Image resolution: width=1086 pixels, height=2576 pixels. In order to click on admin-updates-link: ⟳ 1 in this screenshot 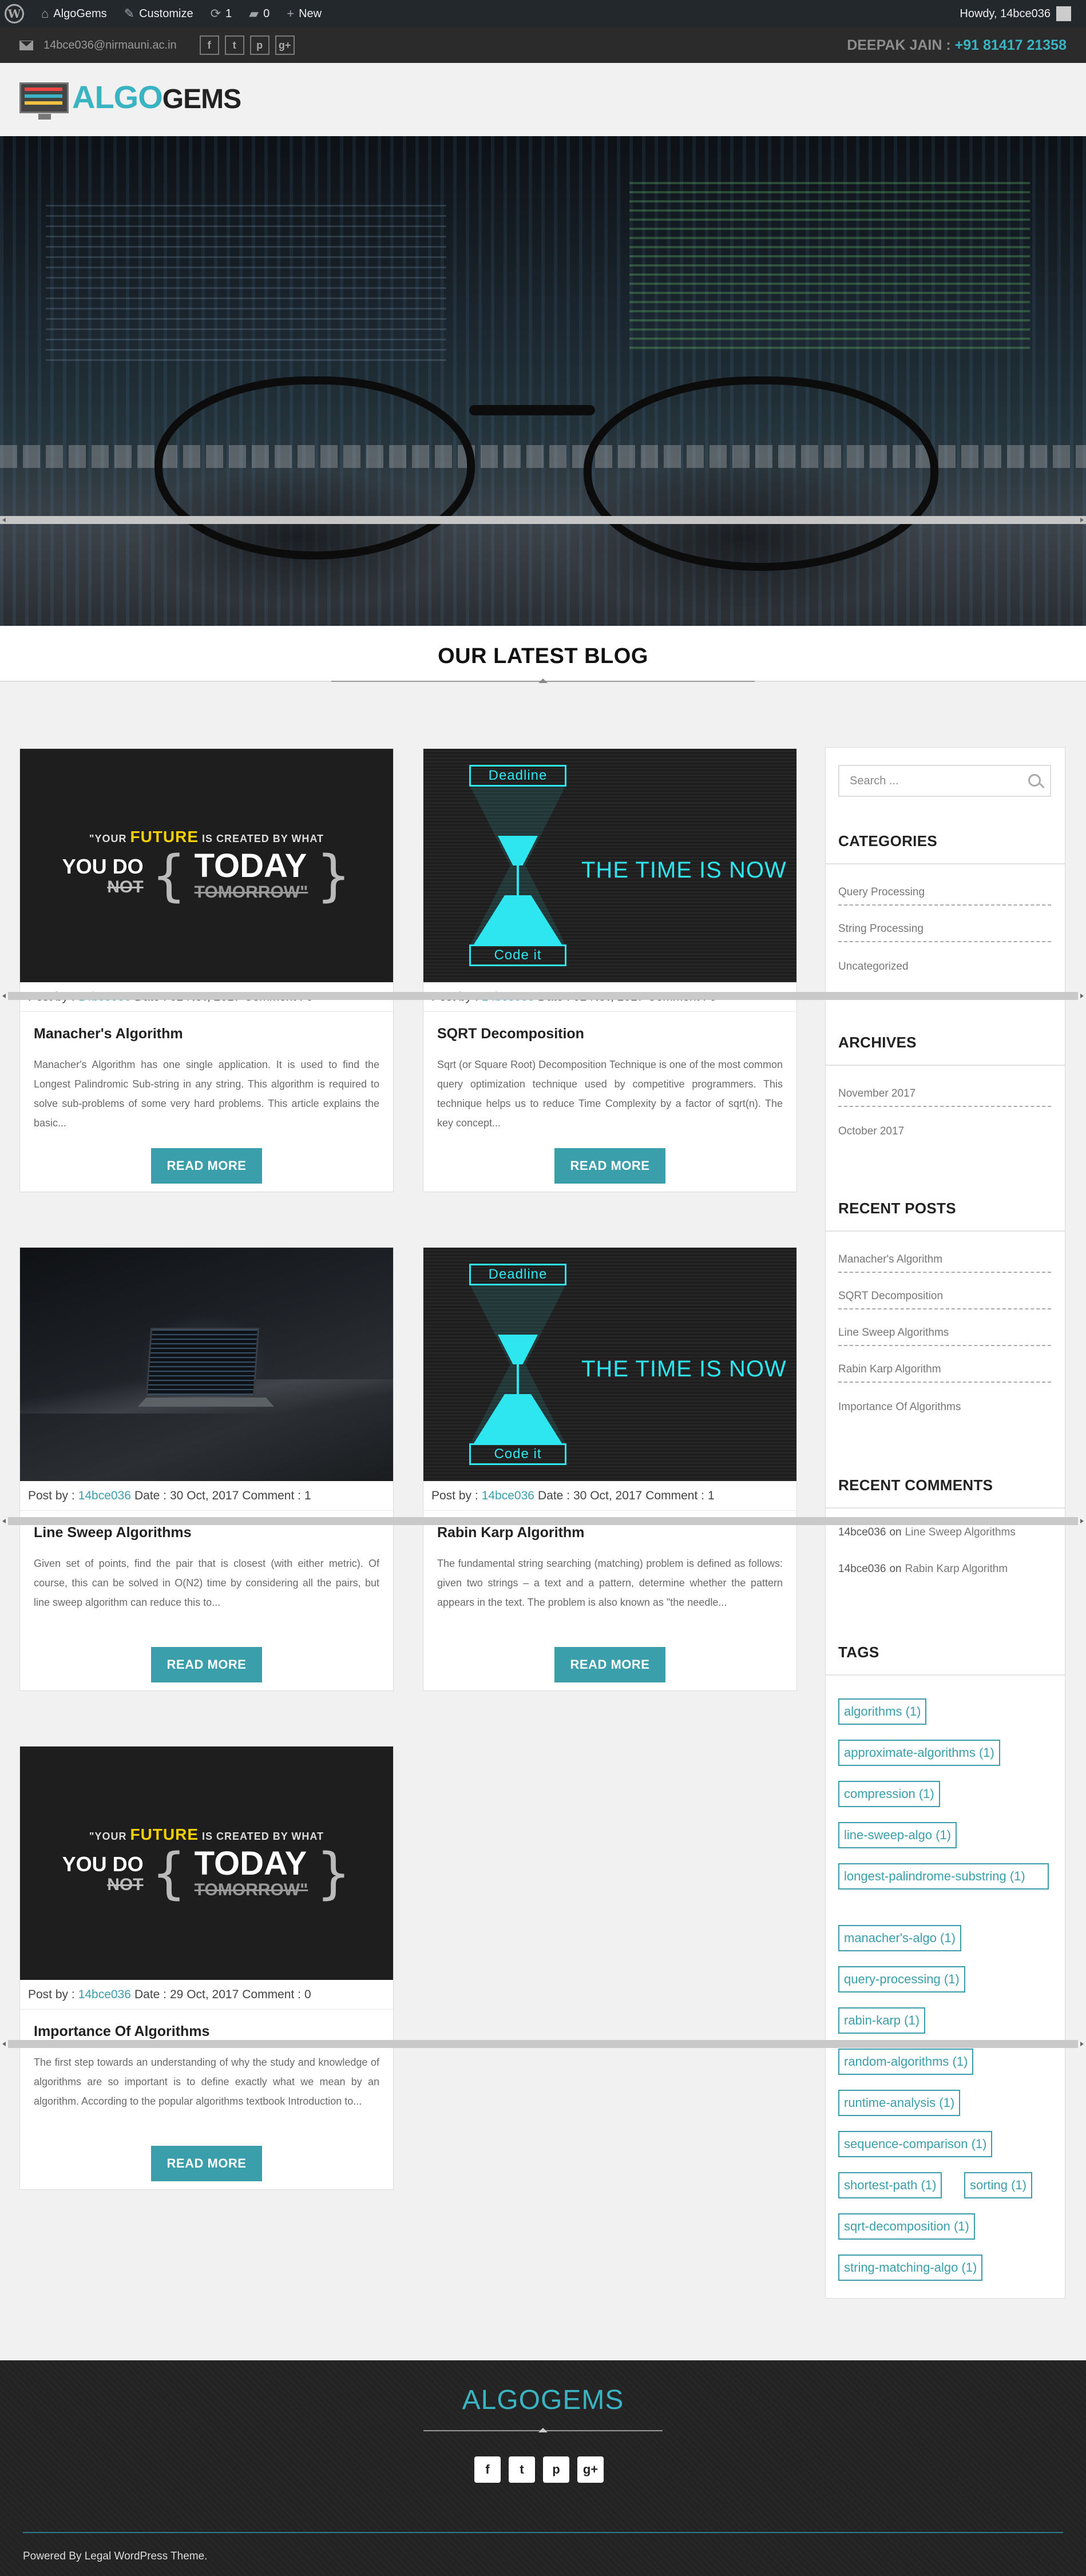, I will do `click(222, 13)`.